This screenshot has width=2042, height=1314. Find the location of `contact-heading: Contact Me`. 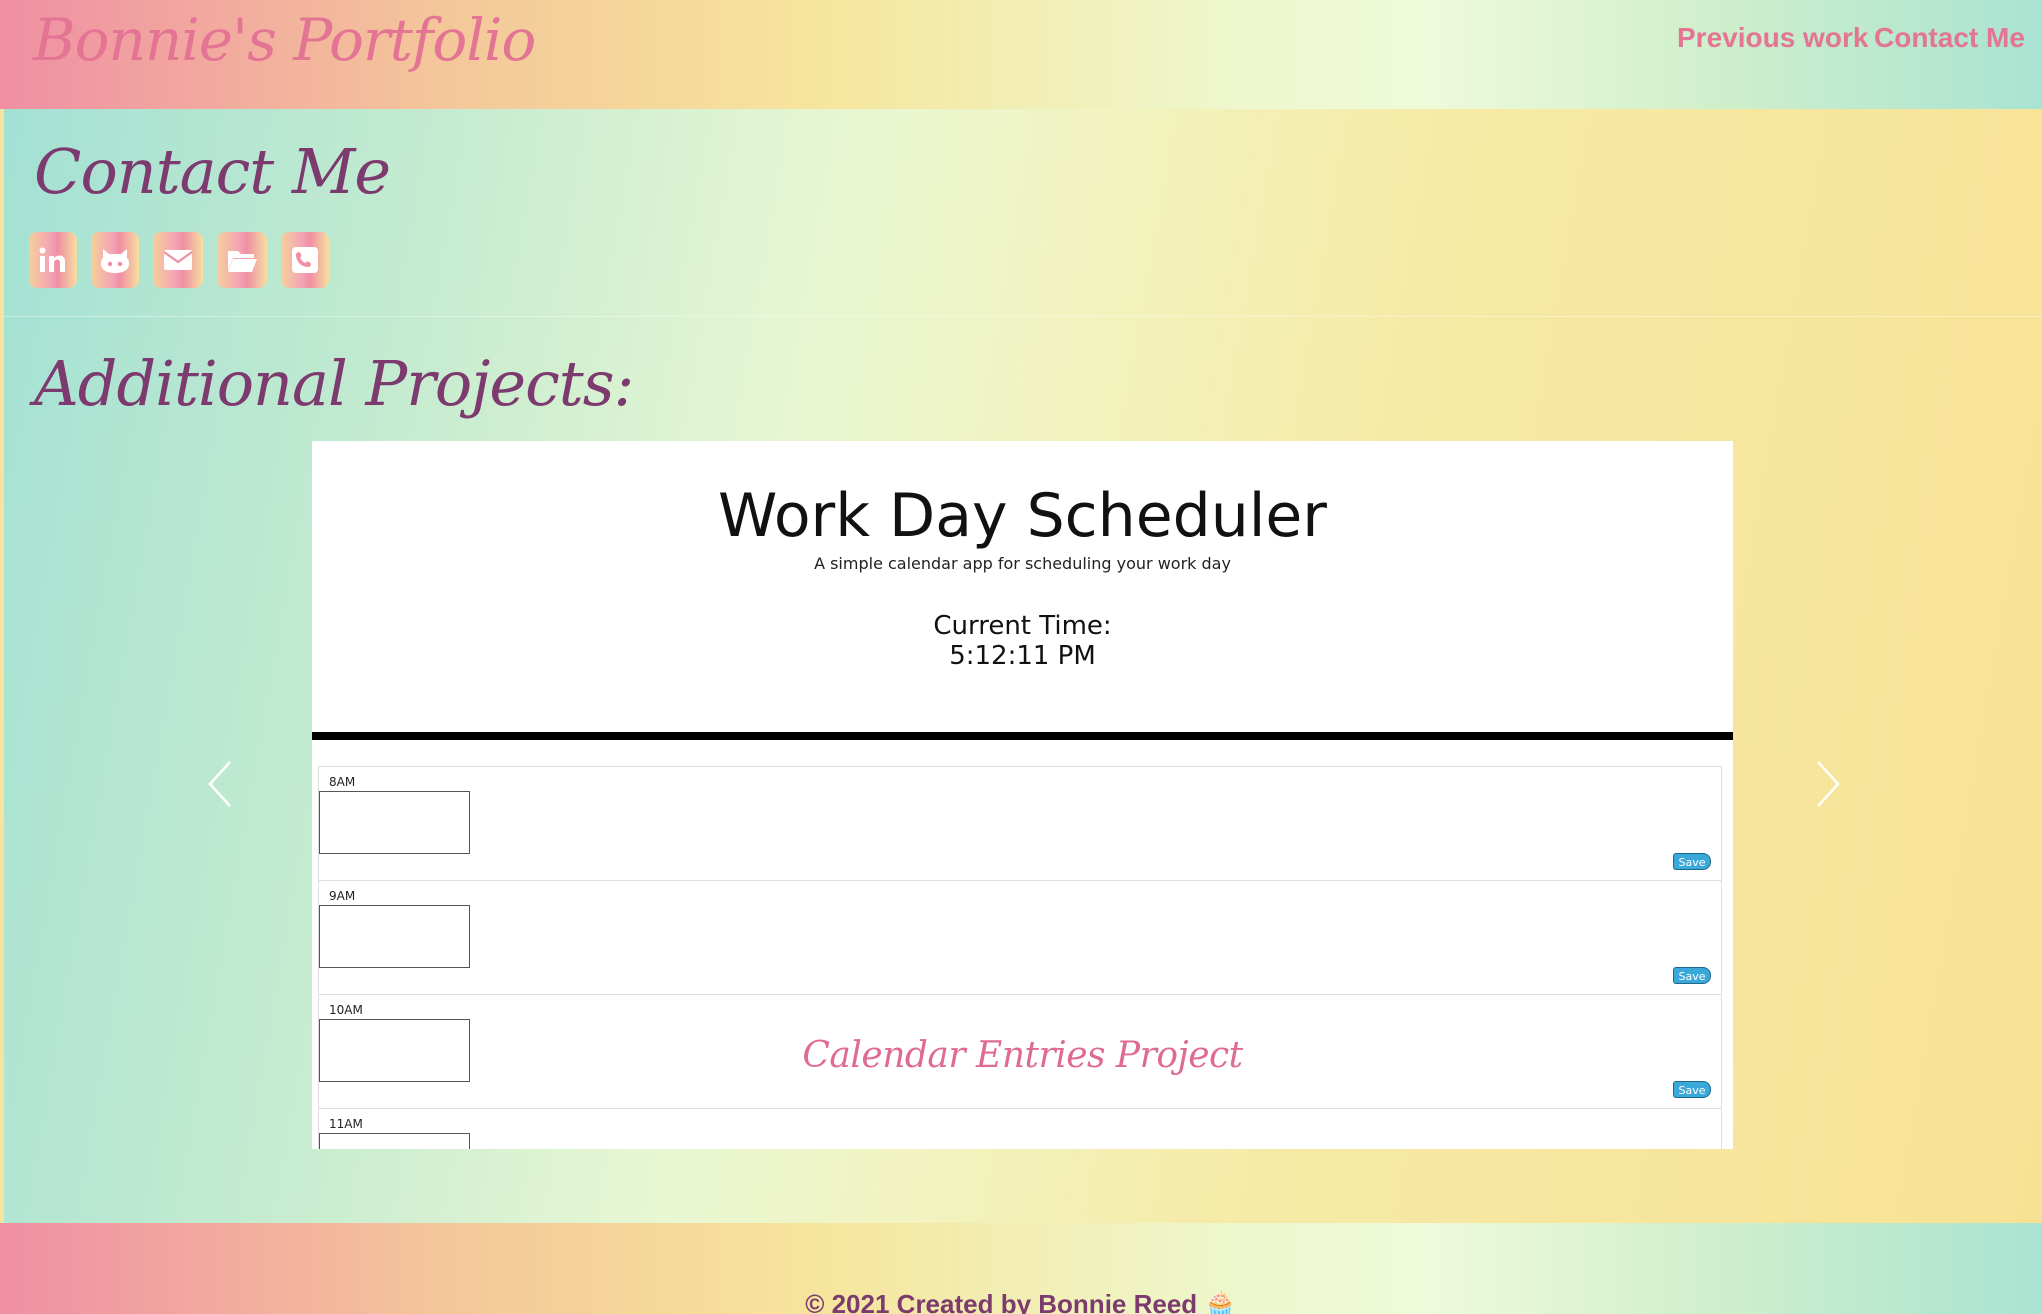

contact-heading: Contact Me is located at coordinates (212, 171).